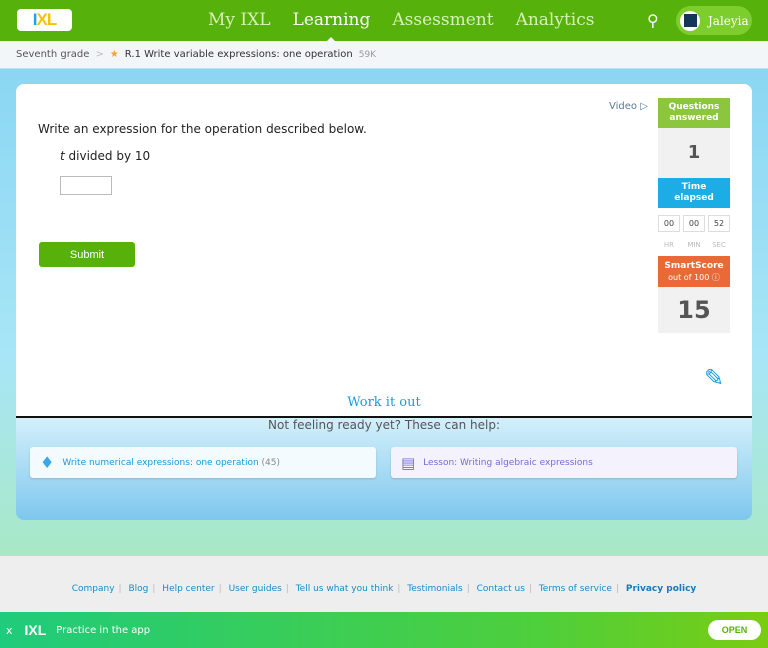  I want to click on minutes-label: MIN, so click(694, 245).